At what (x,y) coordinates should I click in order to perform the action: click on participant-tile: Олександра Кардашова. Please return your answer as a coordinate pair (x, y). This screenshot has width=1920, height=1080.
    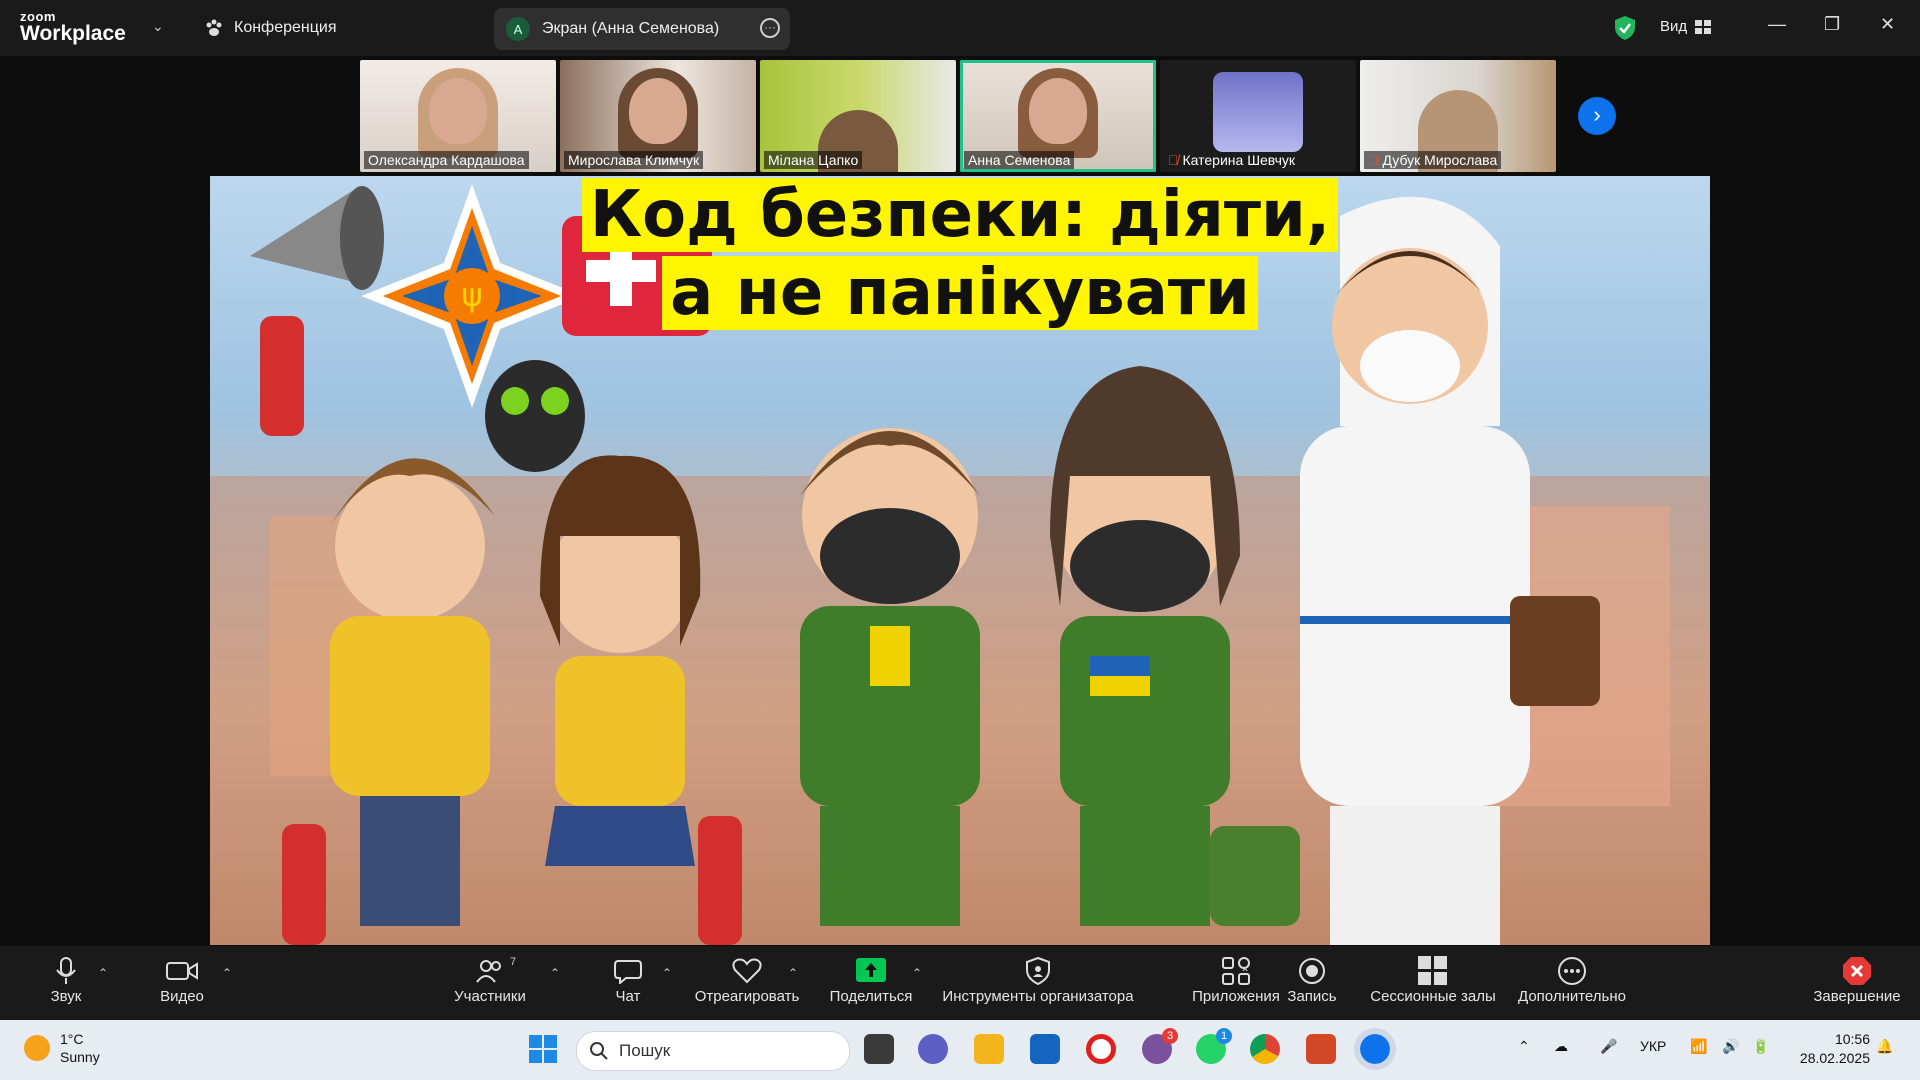
    Looking at the image, I should click on (458, 116).